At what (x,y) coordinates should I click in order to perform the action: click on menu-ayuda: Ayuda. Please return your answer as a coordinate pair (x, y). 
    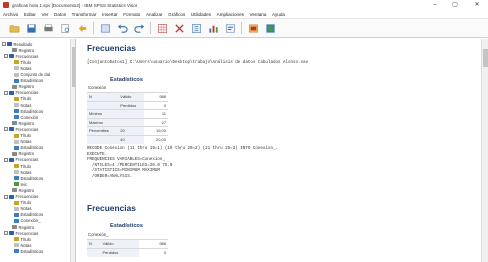
    Looking at the image, I should click on (278, 14).